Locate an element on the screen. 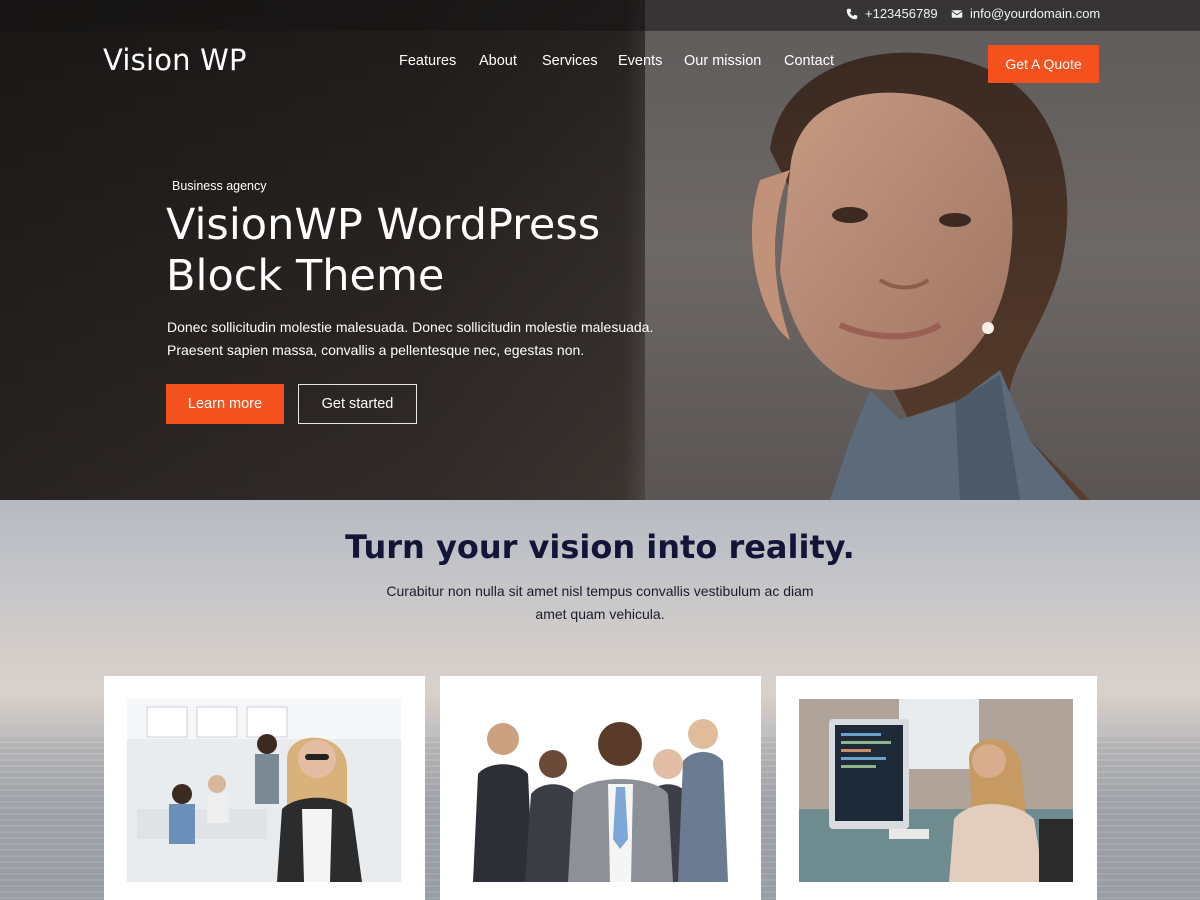 This screenshot has width=1200, height=900. nav-item-about: About is located at coordinates (498, 61).